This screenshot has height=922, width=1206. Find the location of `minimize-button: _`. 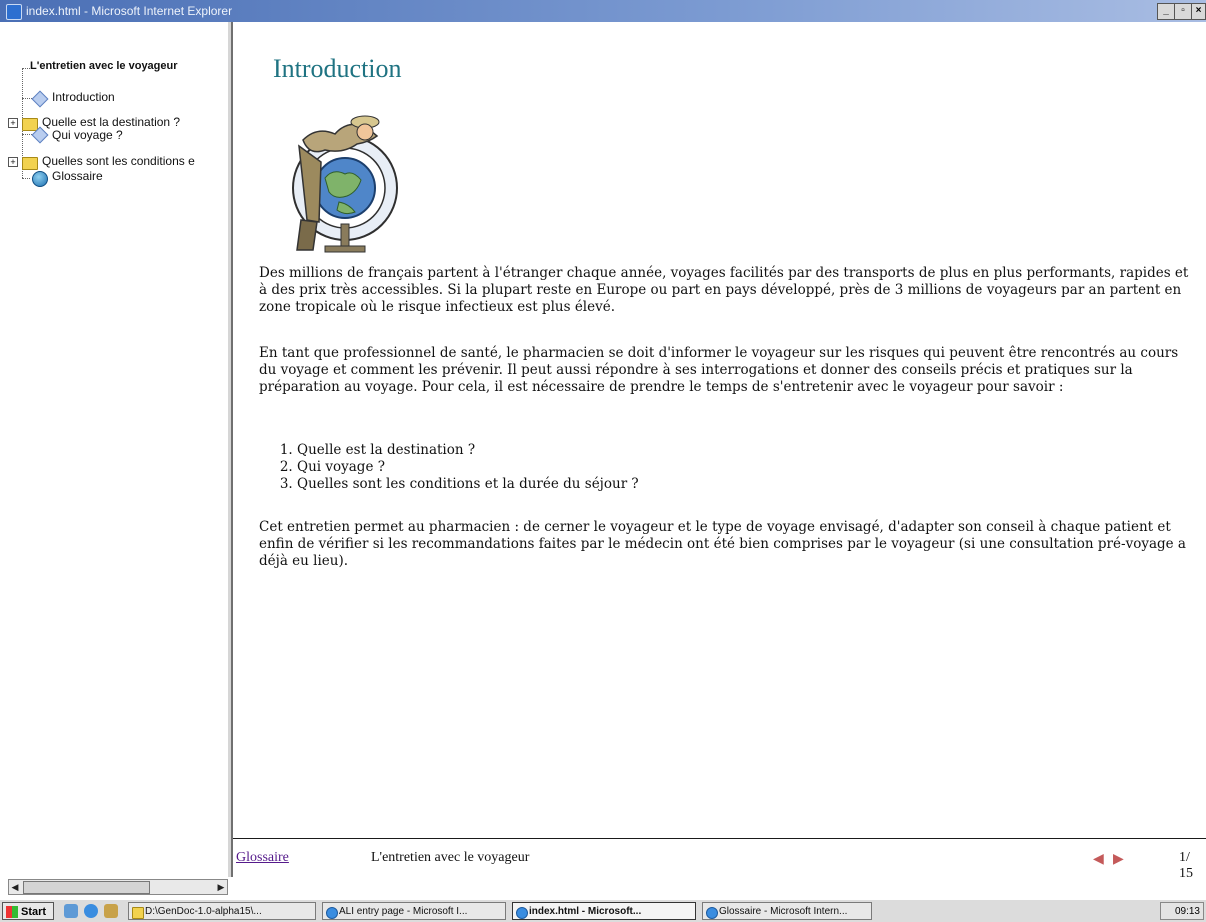

minimize-button: _ is located at coordinates (1166, 11).